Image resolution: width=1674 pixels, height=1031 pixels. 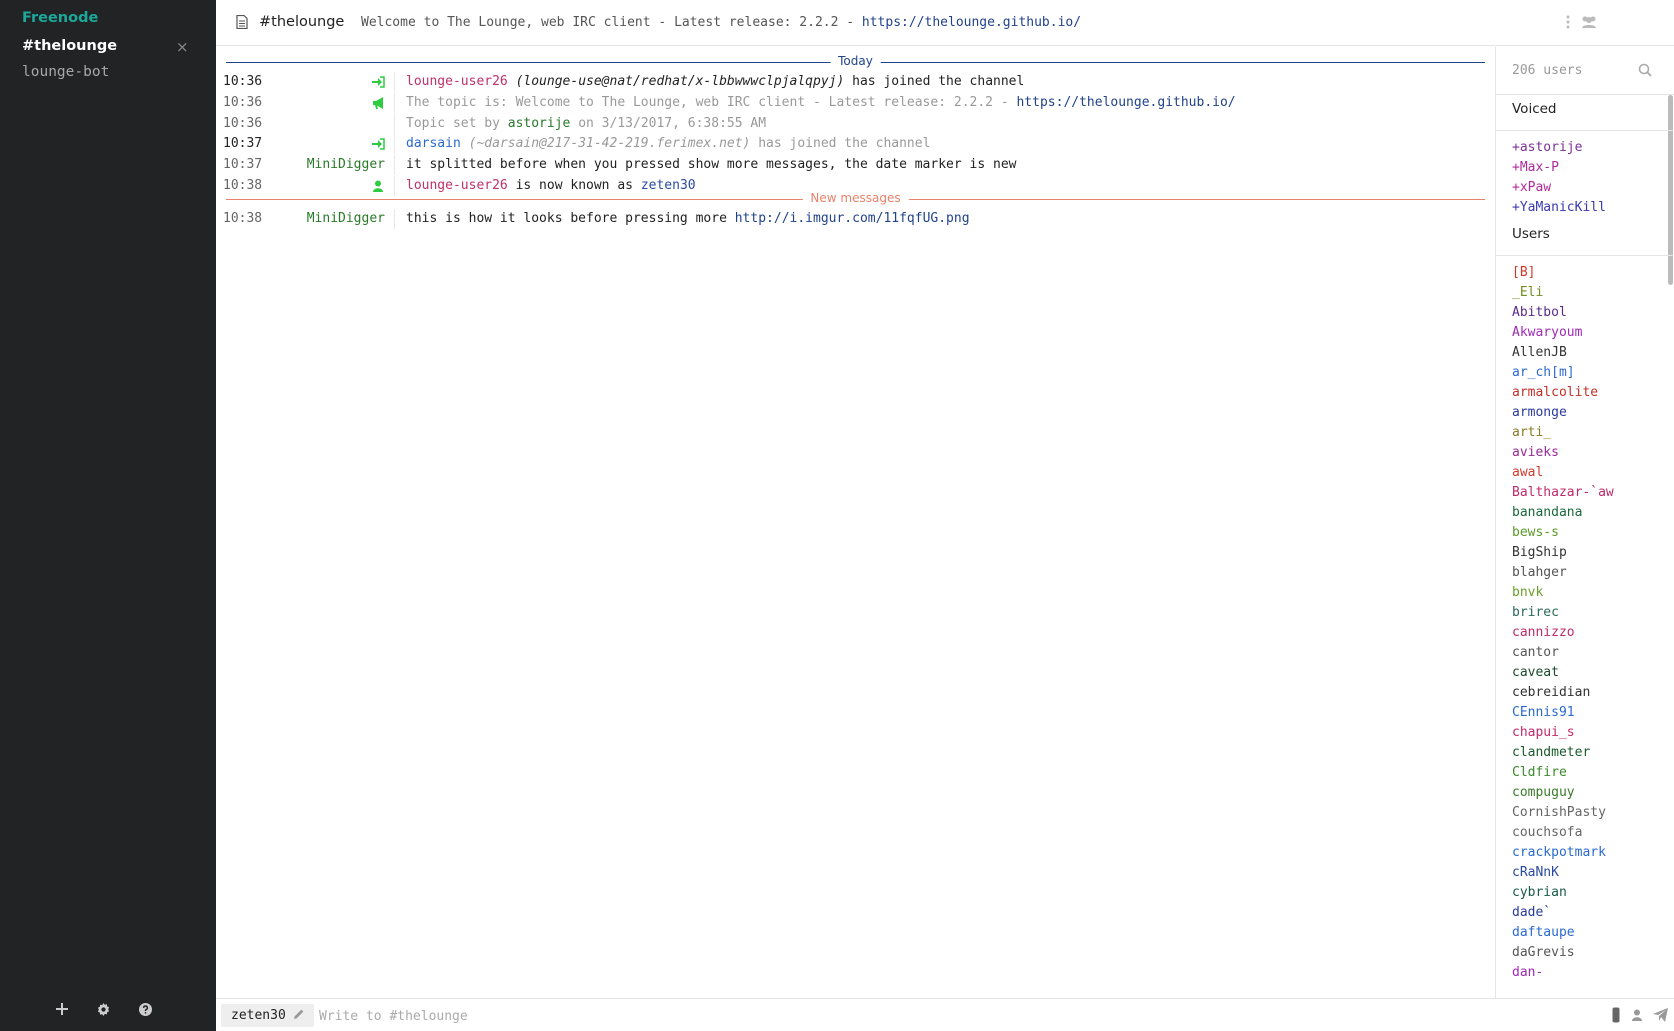 I want to click on user-list-item: bnvk, so click(x=1563, y=593).